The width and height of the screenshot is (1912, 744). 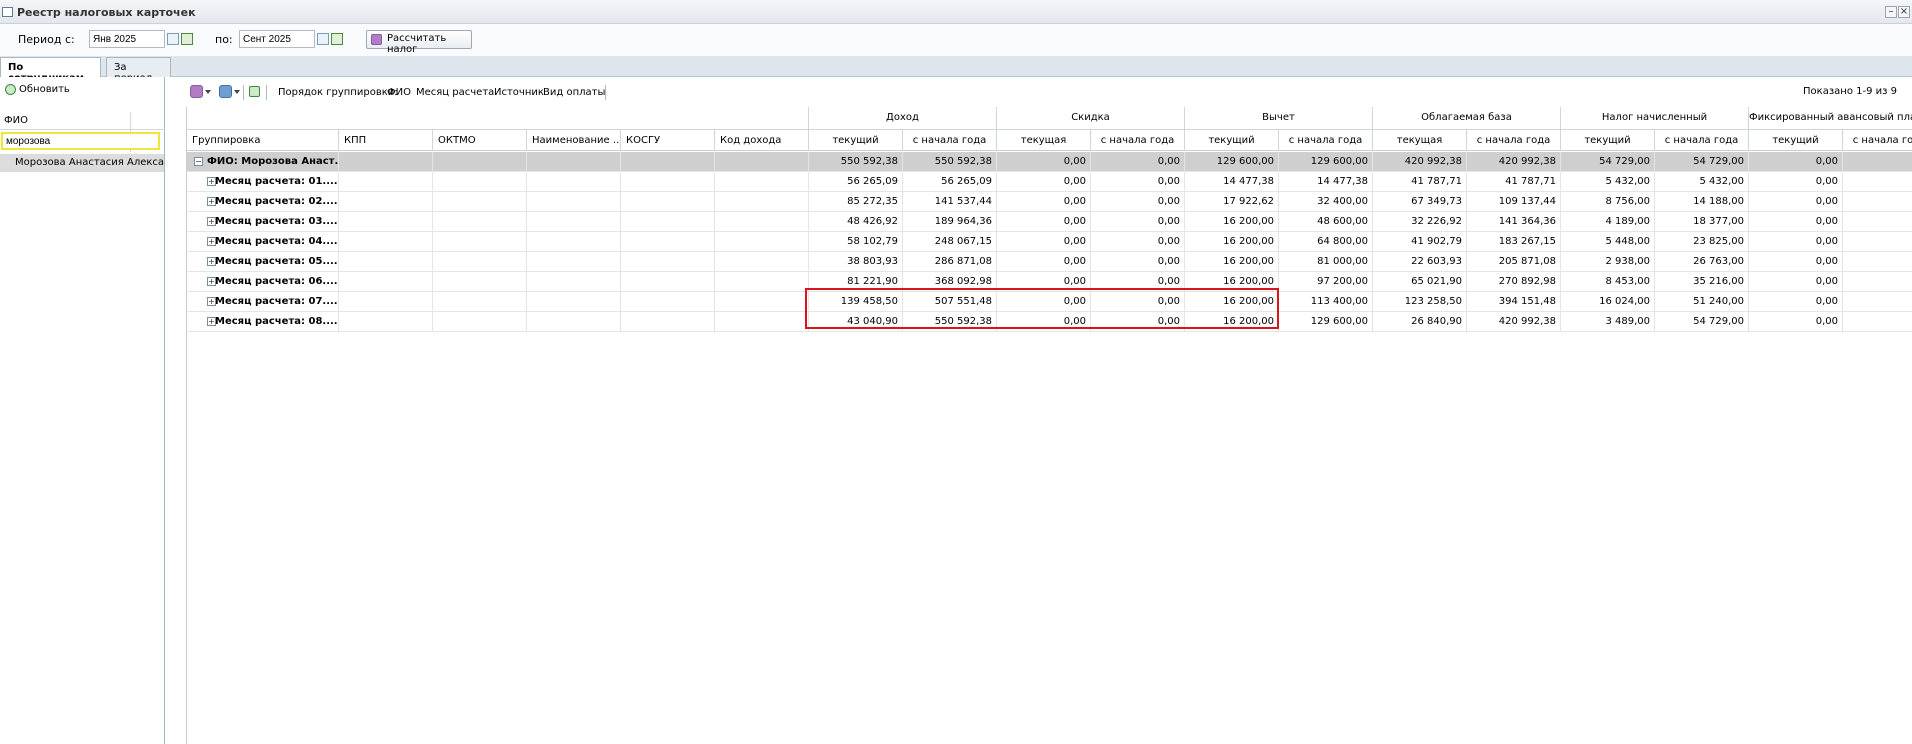 What do you see at coordinates (1420, 262) in the screenshot?
I see `value-cell: 22 603,93` at bounding box center [1420, 262].